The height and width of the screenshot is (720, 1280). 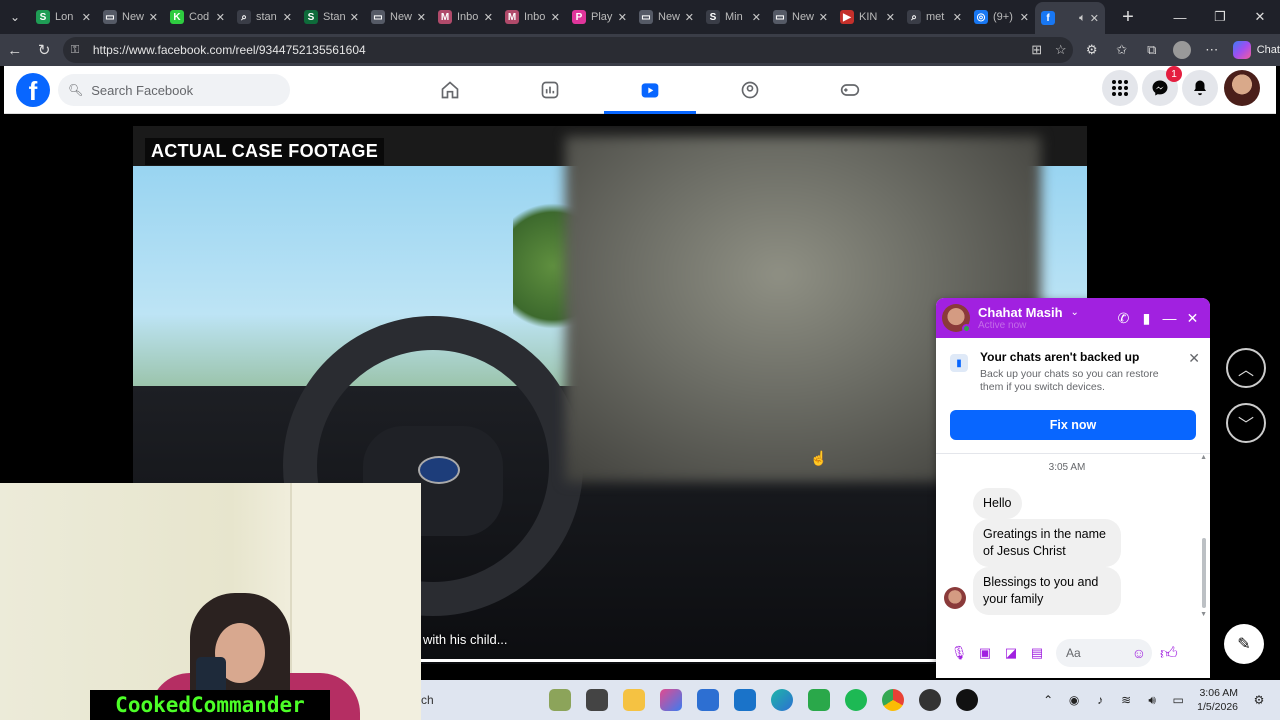 What do you see at coordinates (1256, 50) in the screenshot?
I see `copilot-chat-button: Chat` at bounding box center [1256, 50].